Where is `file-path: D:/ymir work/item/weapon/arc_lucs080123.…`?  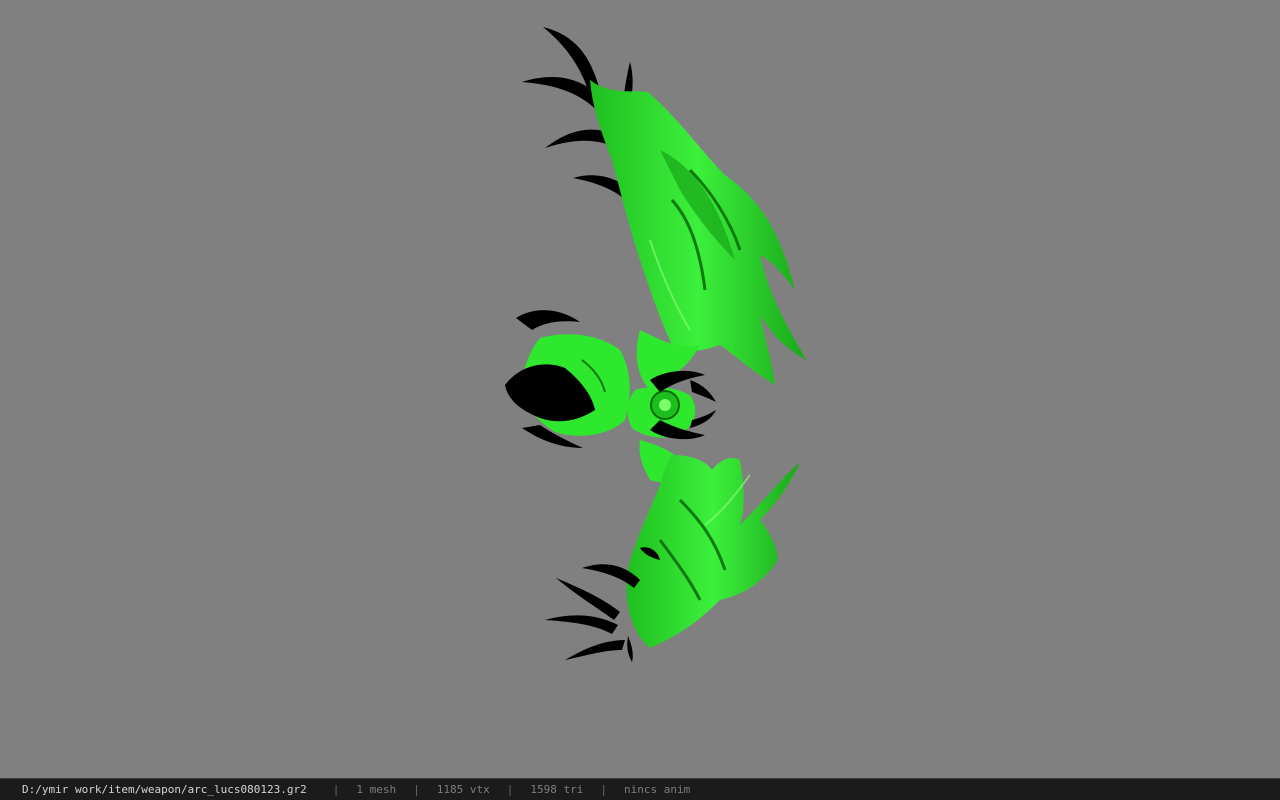 file-path: D:/ymir work/item/weapon/arc_lucs080123.… is located at coordinates (164, 789).